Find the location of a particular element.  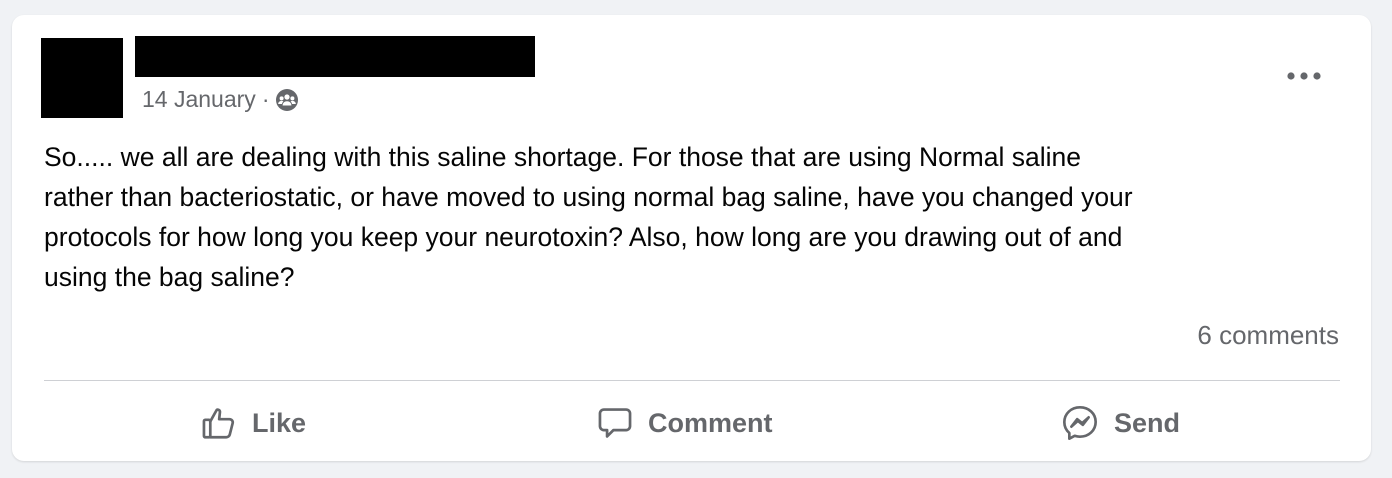

comment-button: Comment is located at coordinates (684, 423).